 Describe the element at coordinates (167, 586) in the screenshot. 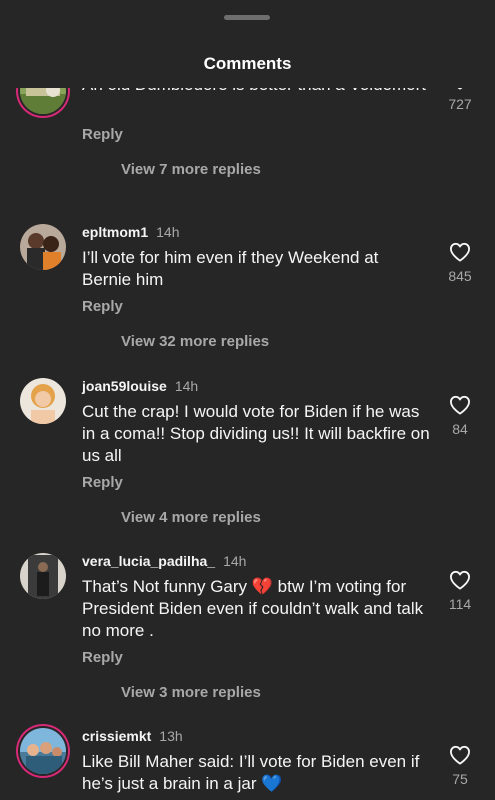

I see `comment-text-part: That’s Not funny Gary` at that location.